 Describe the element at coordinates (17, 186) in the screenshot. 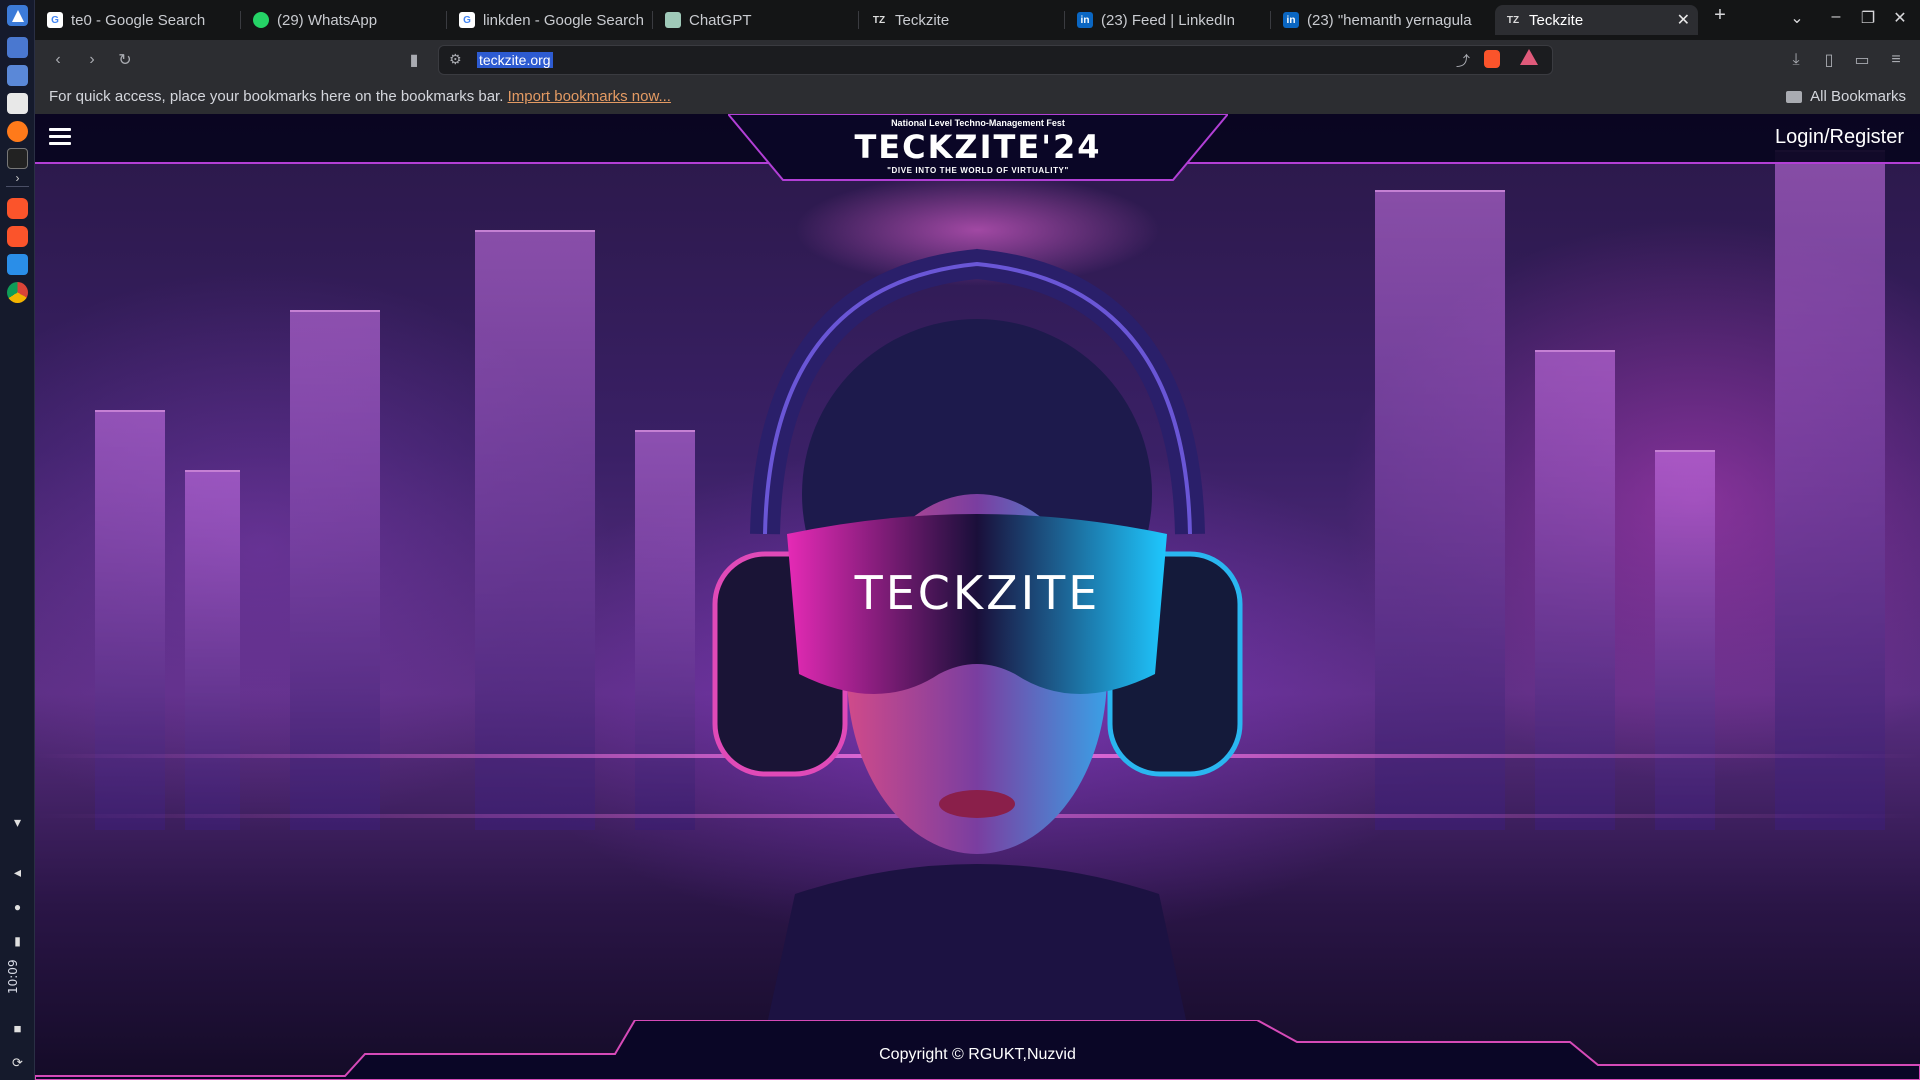

I see `dock-divider` at that location.